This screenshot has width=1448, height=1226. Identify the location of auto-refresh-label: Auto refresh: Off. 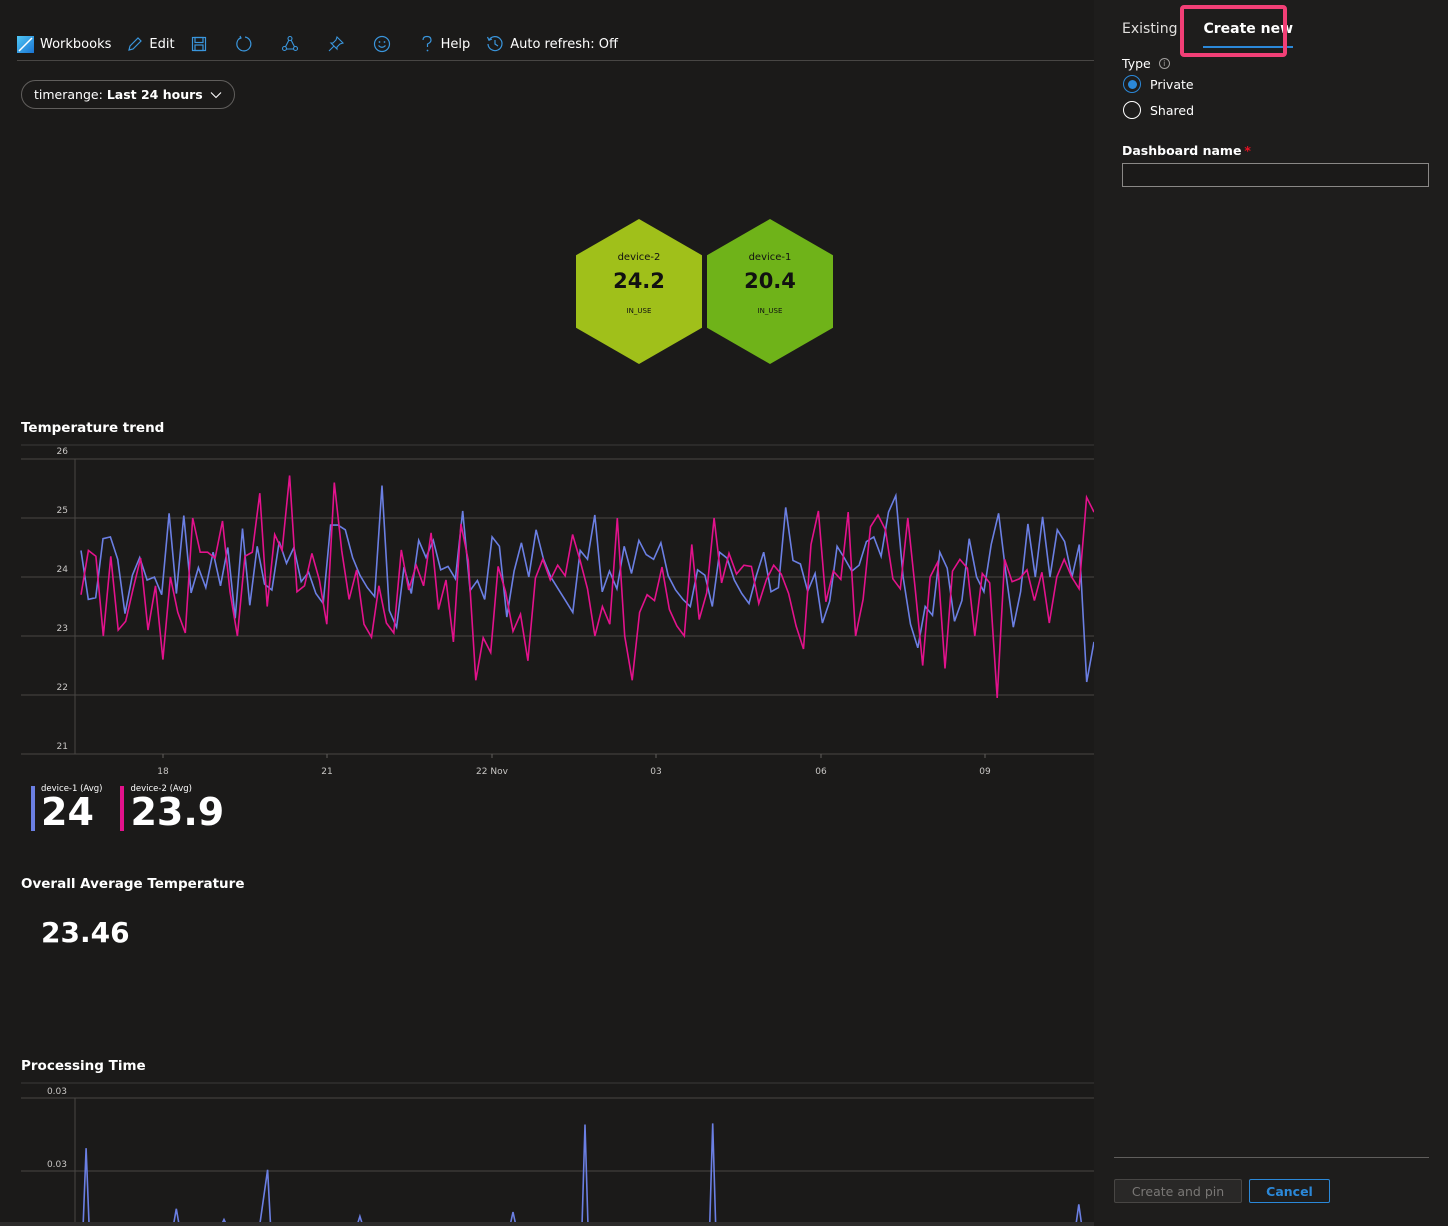
(564, 44).